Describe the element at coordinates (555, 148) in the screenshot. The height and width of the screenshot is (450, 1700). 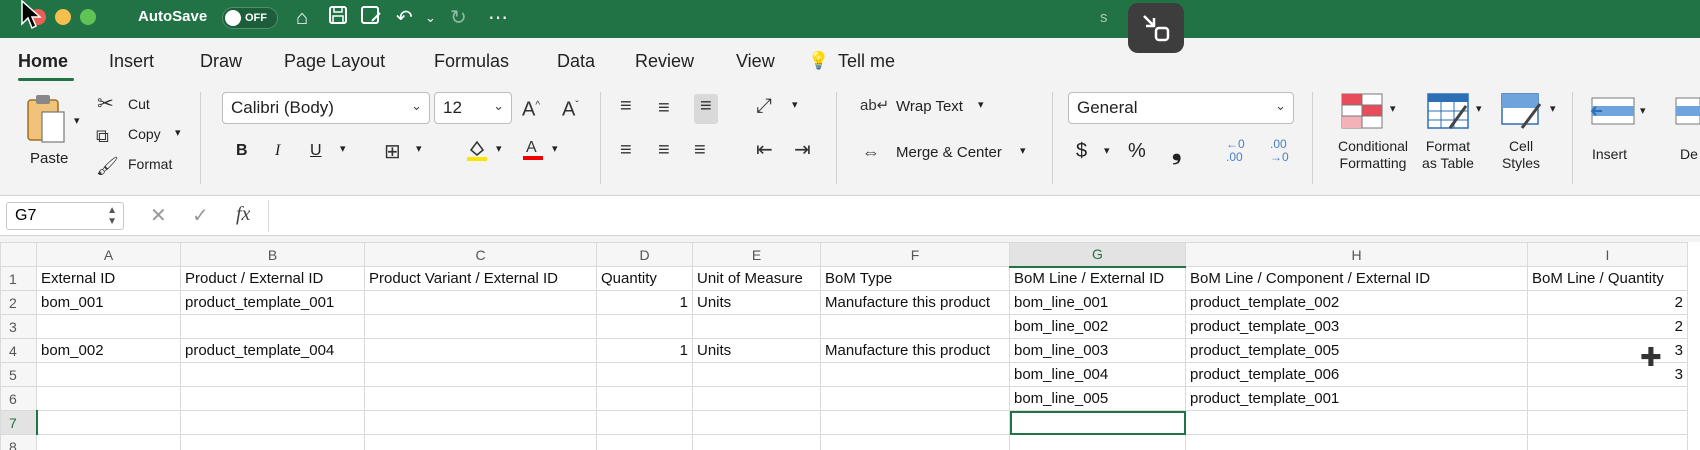
I see `font-color-dropdown-chevron-icon: ▾` at that location.